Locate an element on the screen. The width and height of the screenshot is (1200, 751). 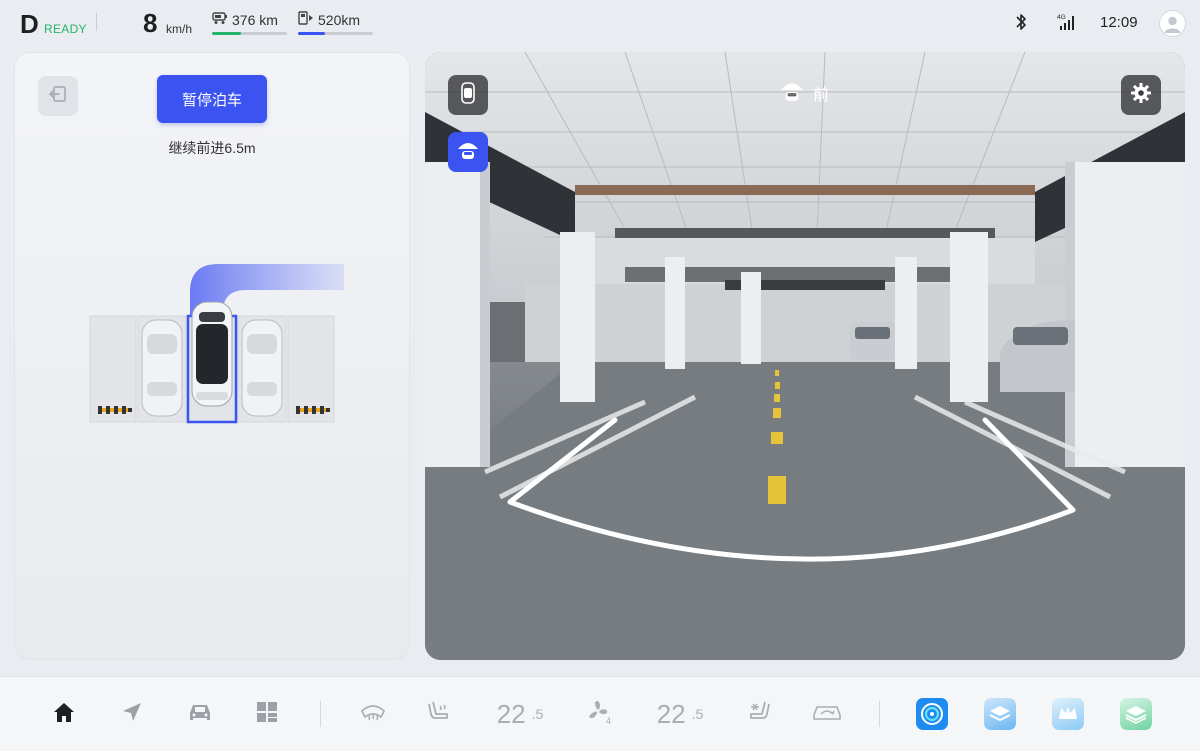
recirculation-icon is located at coordinates (827, 714).